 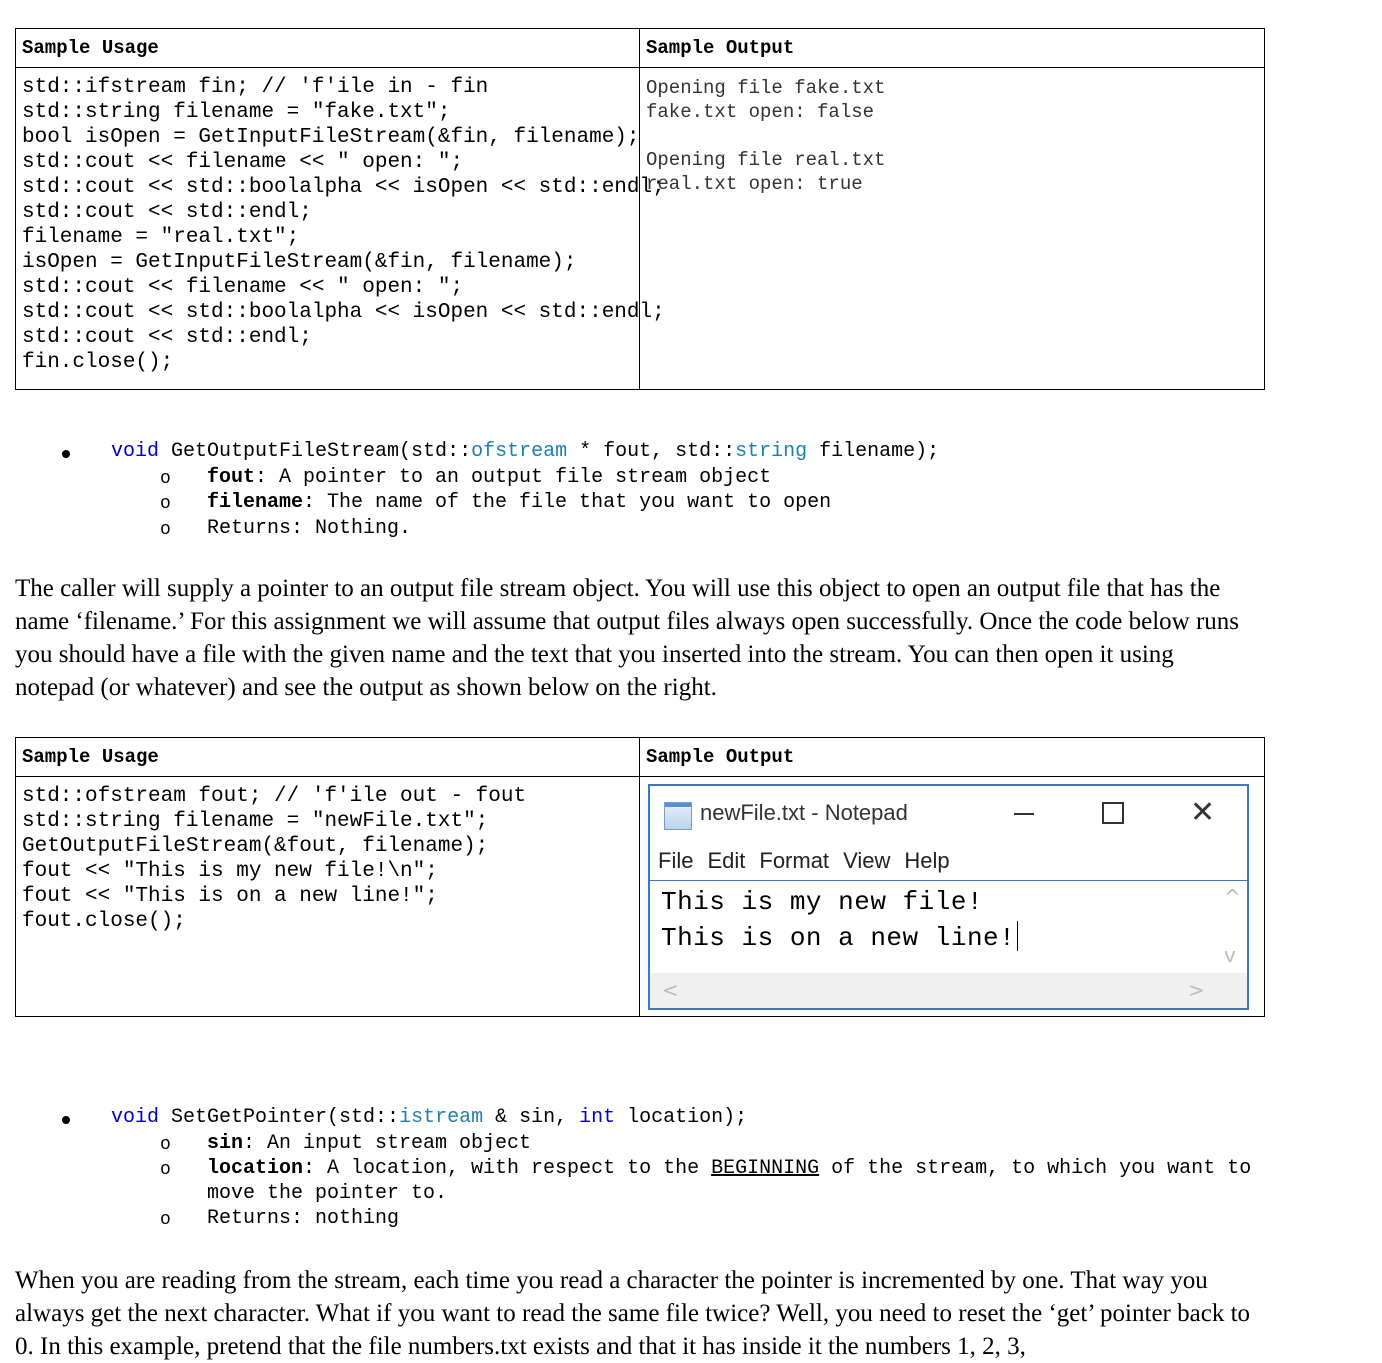 What do you see at coordinates (1113, 813) in the screenshot?
I see `maximize-icon` at bounding box center [1113, 813].